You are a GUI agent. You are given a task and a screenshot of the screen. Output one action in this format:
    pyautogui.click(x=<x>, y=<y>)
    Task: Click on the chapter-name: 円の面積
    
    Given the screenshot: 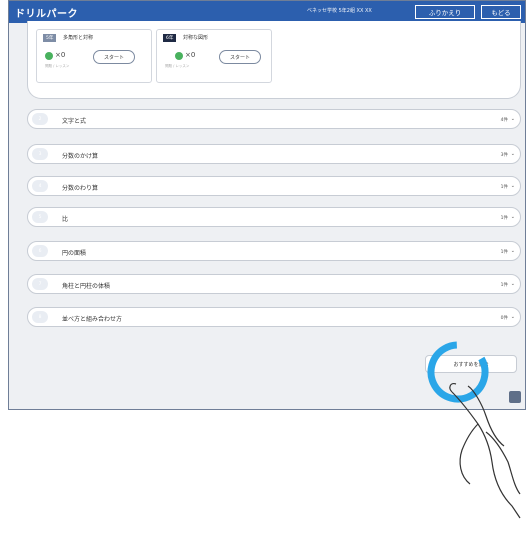 What is the action you would take?
    pyautogui.click(x=74, y=253)
    